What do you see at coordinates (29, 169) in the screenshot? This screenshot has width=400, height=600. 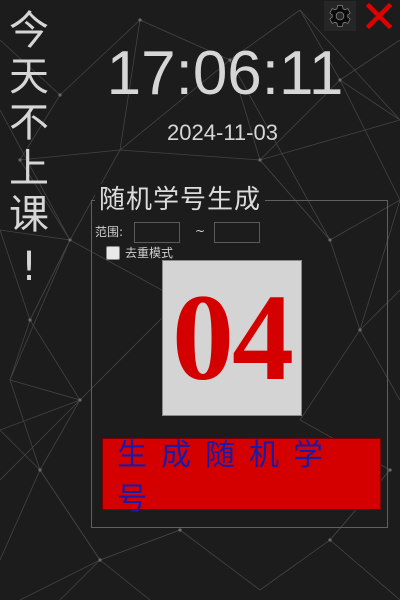 I see `slogan-char: 上` at bounding box center [29, 169].